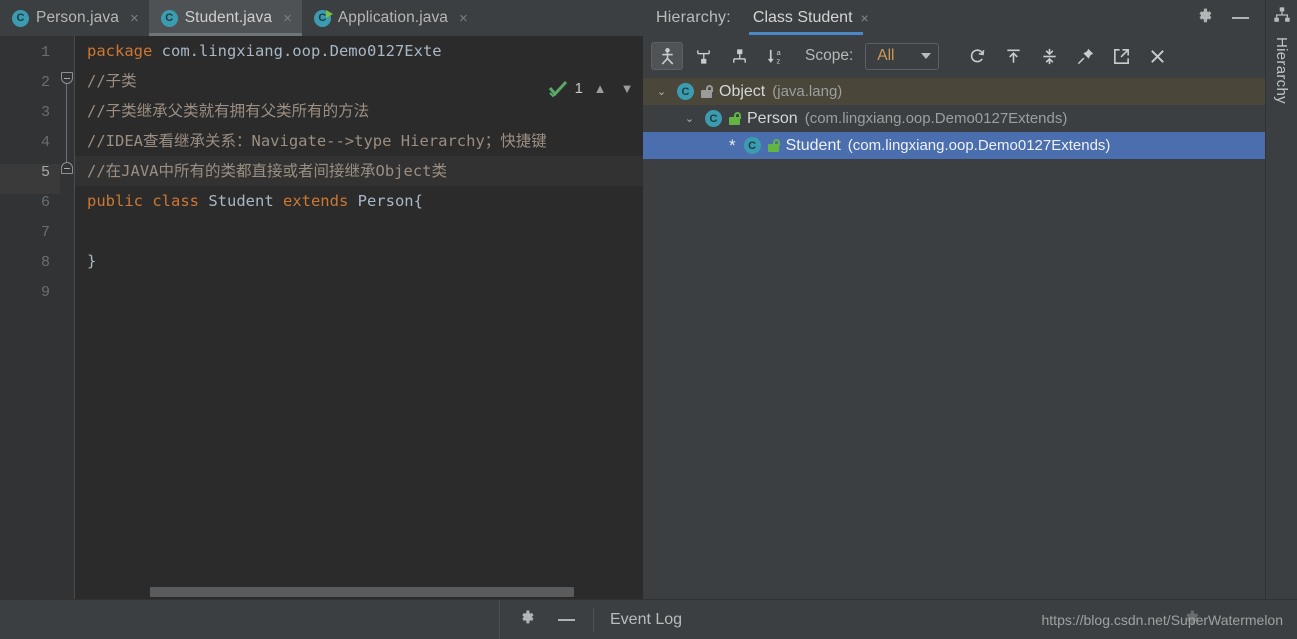 The height and width of the screenshot is (639, 1297). What do you see at coordinates (393, 17) in the screenshot?
I see `editor-tab-label: Application.java` at bounding box center [393, 17].